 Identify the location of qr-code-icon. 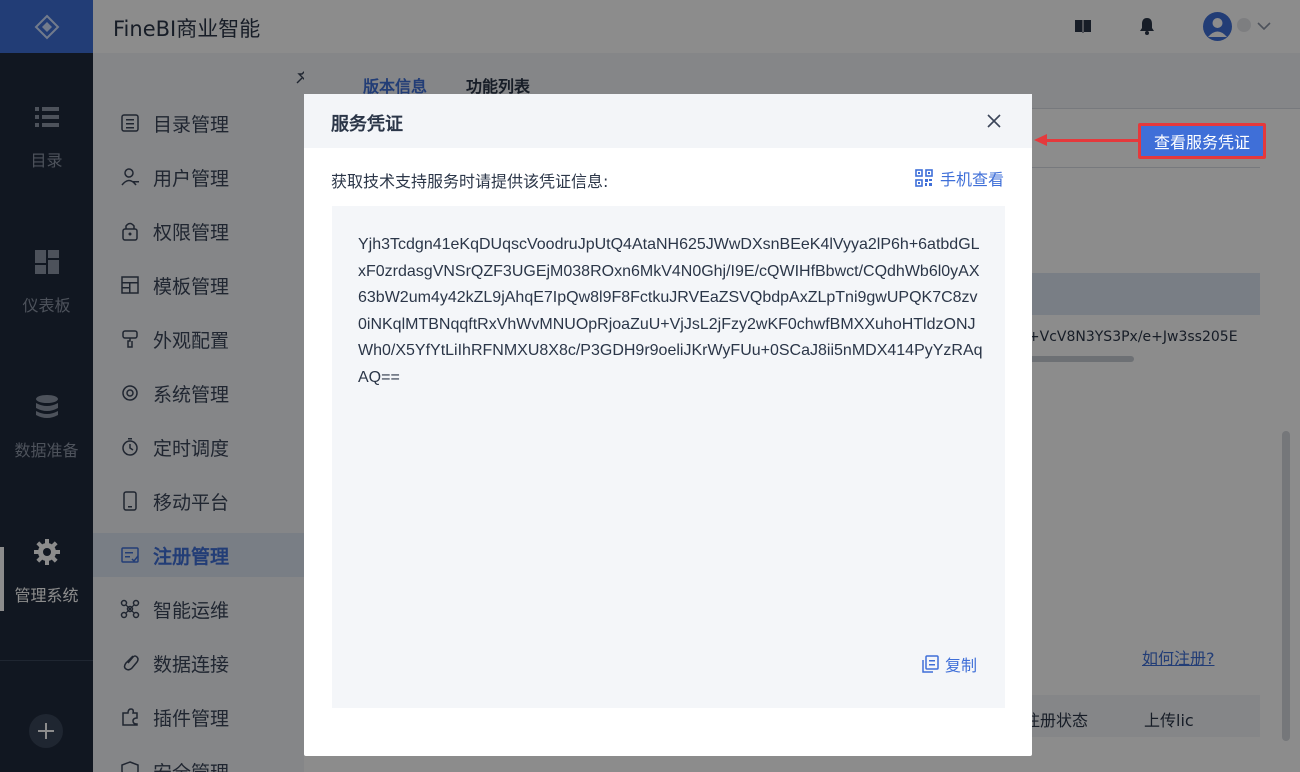
(924, 178).